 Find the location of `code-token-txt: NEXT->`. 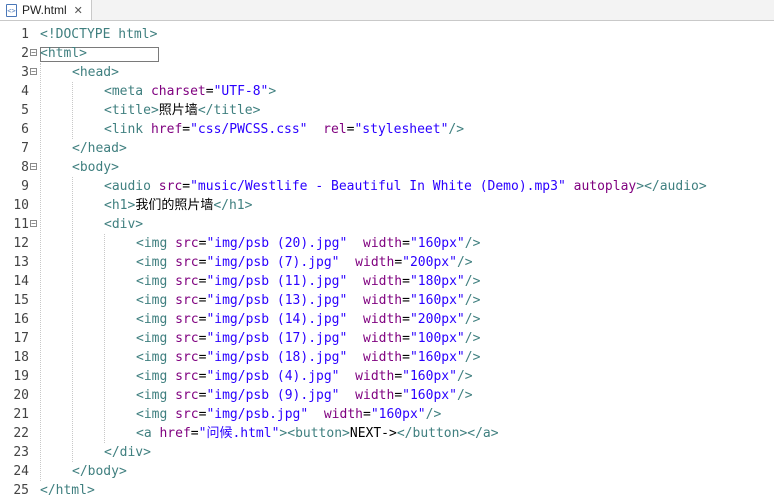

code-token-txt: NEXT-> is located at coordinates (373, 433).